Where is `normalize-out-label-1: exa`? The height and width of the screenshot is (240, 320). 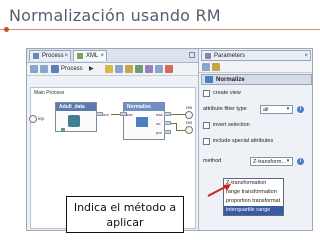
normalize-out-label-1: exa is located at coordinates (159, 114).